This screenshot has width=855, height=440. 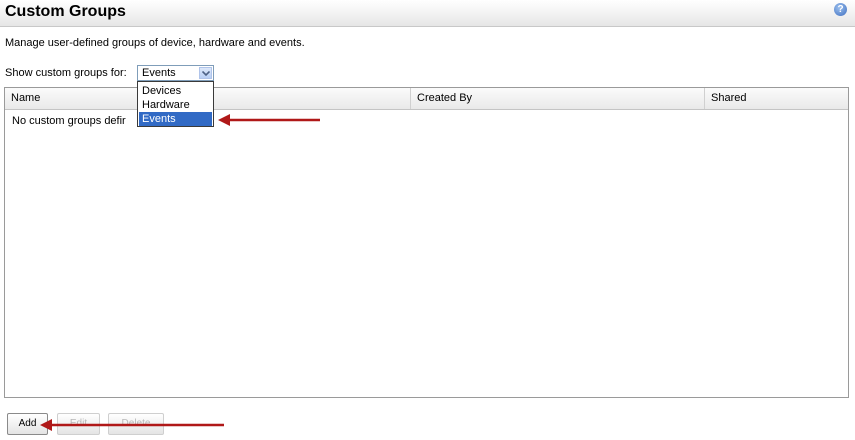 What do you see at coordinates (175, 91) in the screenshot?
I see `option-devices: Devices` at bounding box center [175, 91].